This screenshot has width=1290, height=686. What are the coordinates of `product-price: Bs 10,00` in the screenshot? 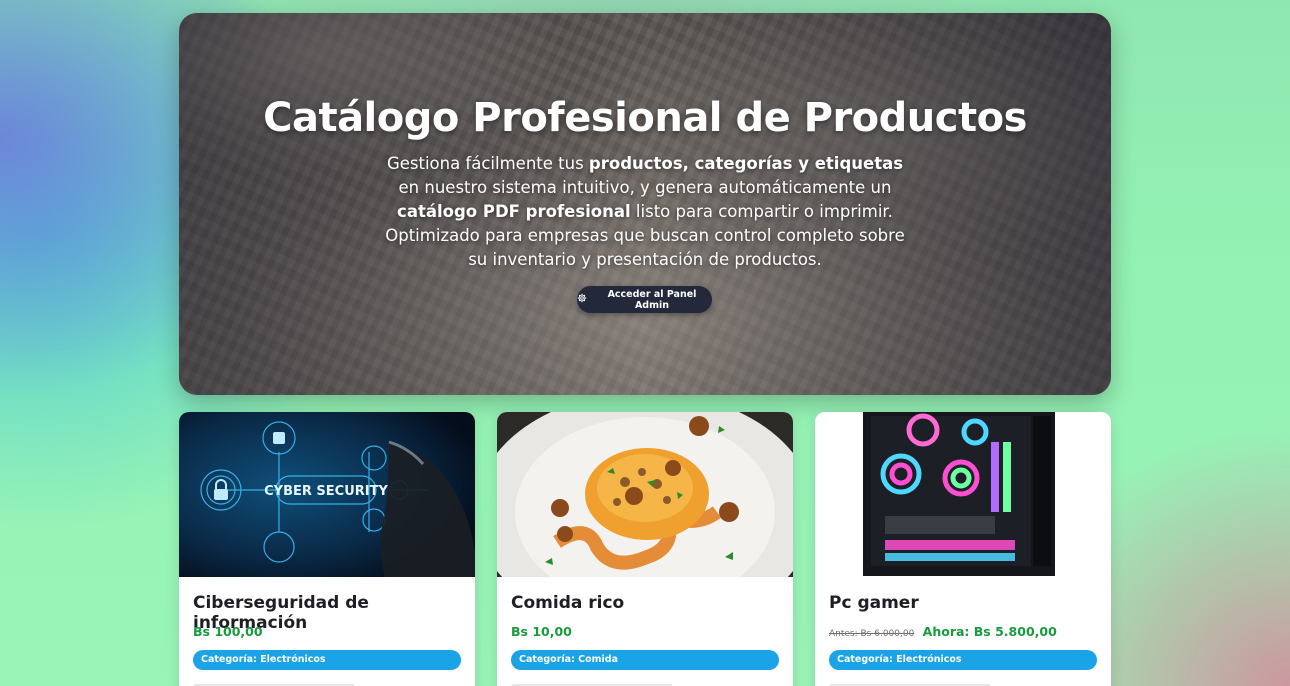 It's located at (541, 631).